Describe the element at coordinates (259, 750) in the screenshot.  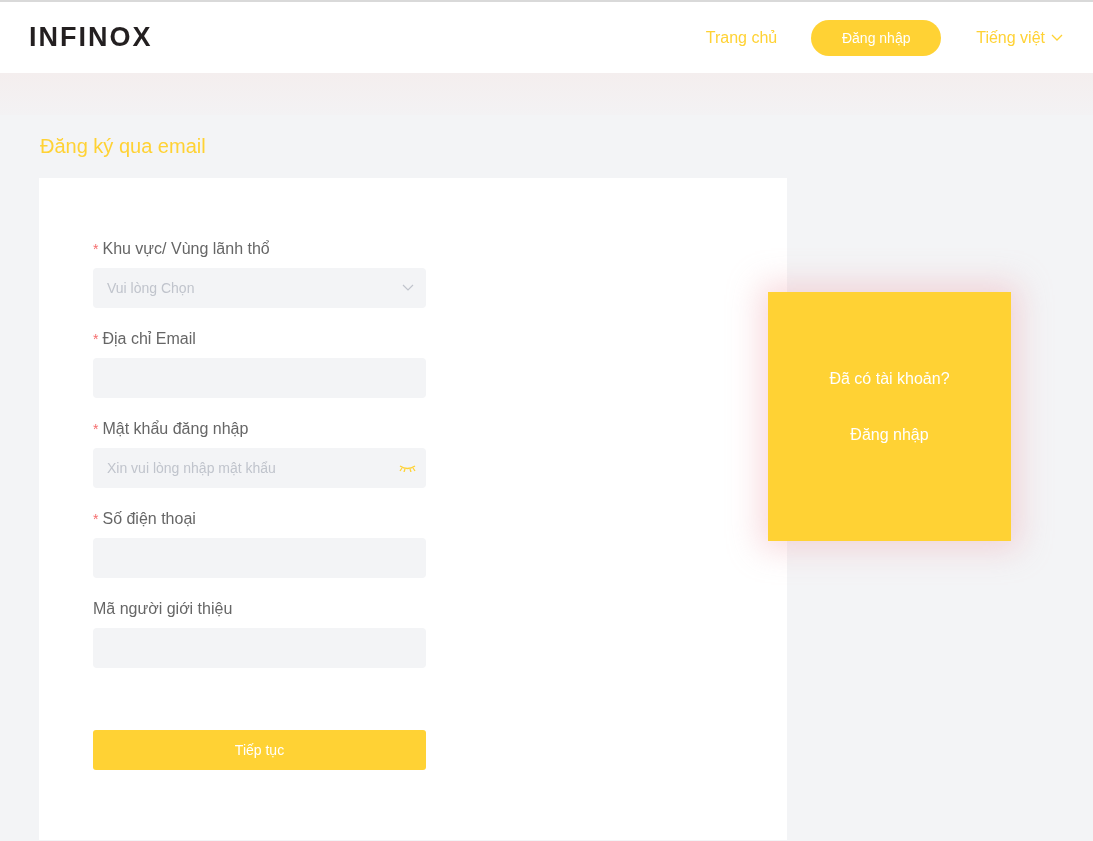
I see `continue-button: Tiếp tục` at that location.